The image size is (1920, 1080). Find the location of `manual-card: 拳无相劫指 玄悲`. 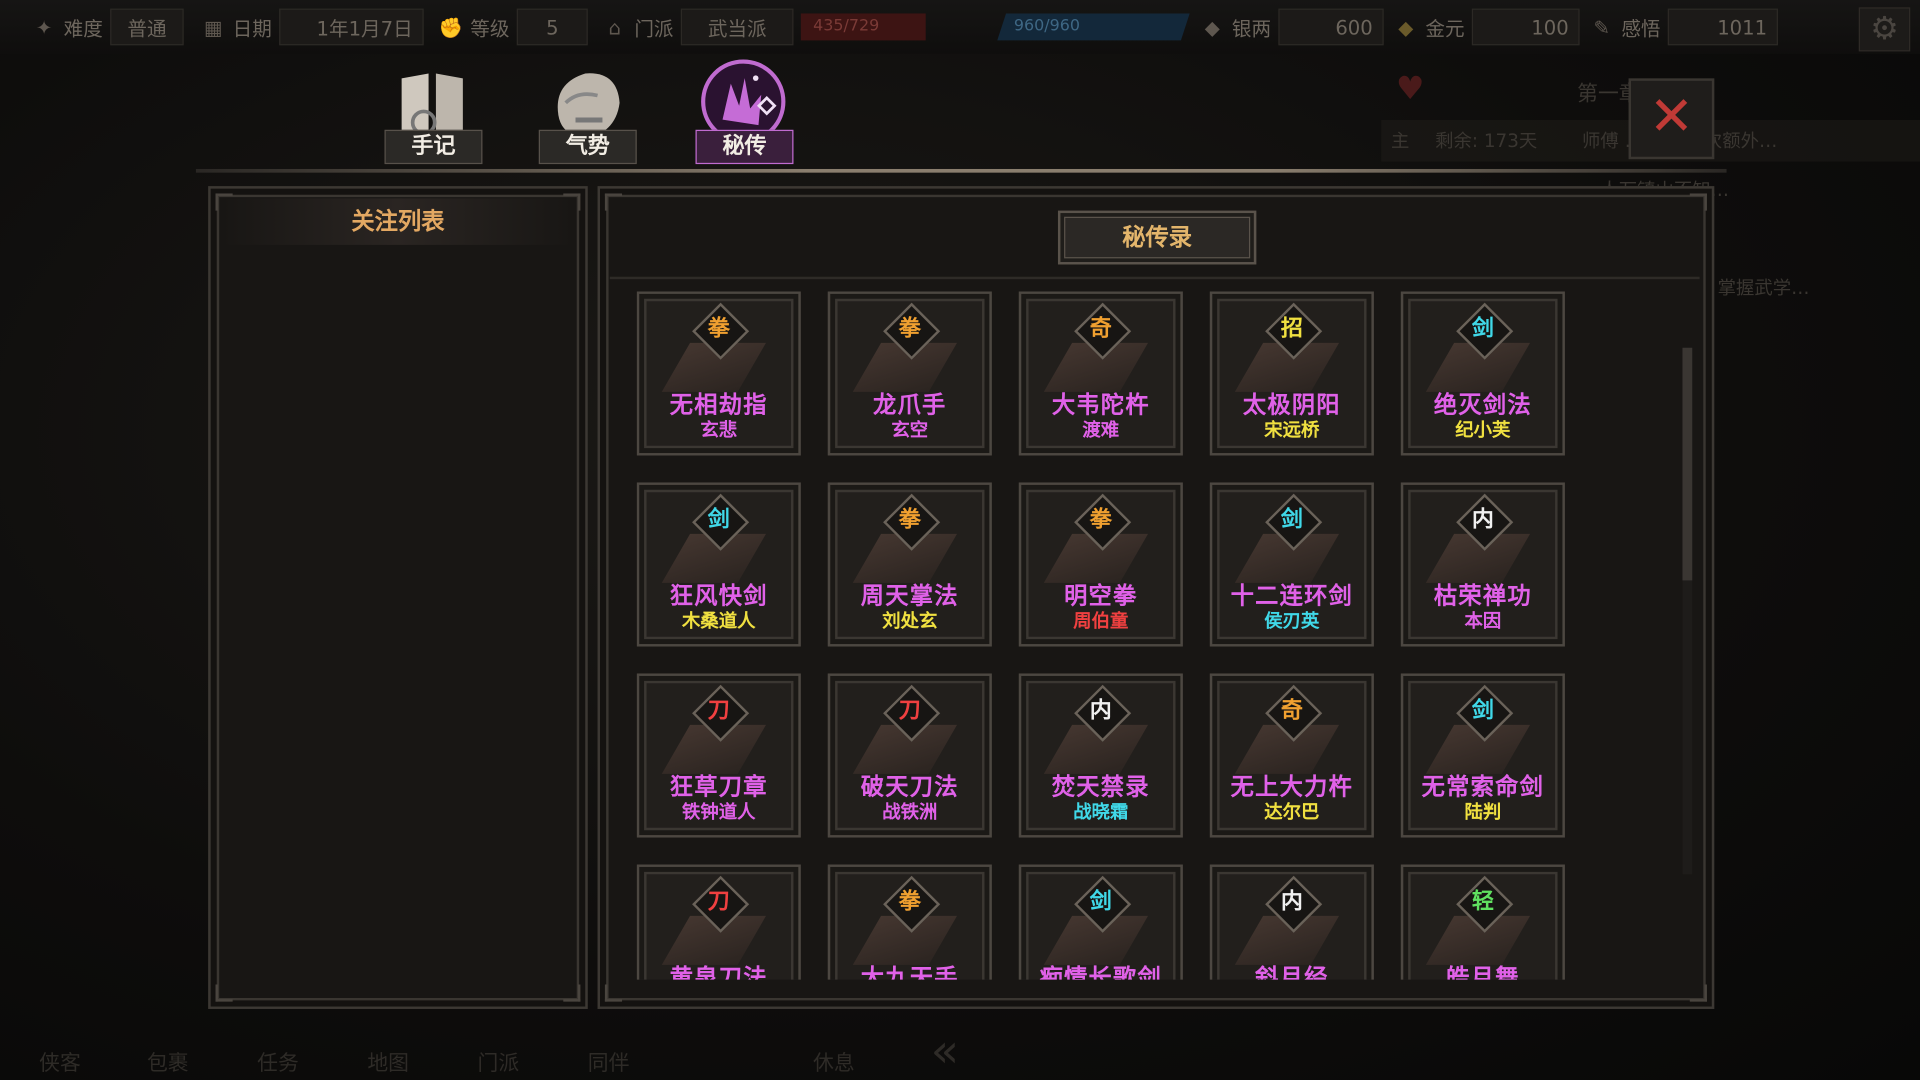

manual-card: 拳无相劫指 玄悲 is located at coordinates (718, 373).